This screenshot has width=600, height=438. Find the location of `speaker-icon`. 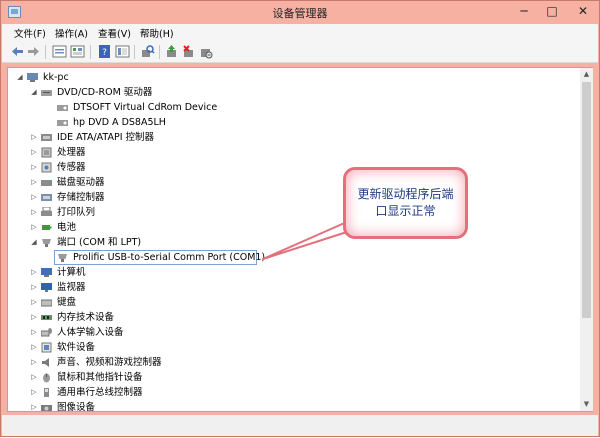

speaker-icon is located at coordinates (45, 362).